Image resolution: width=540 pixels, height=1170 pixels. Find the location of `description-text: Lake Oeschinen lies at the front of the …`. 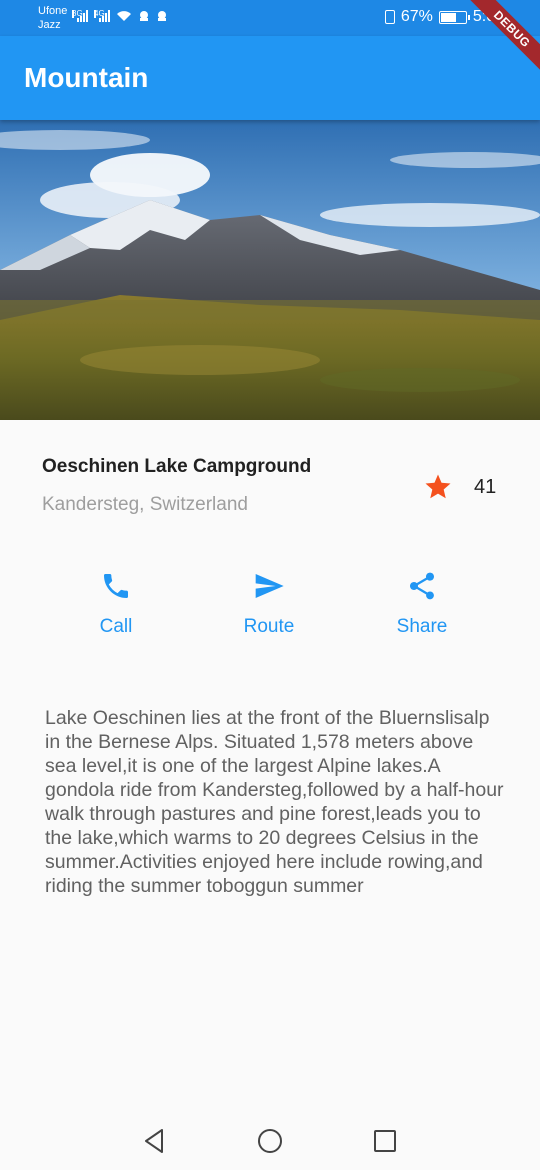

description-text: Lake Oeschinen lies at the front of the … is located at coordinates (274, 802).